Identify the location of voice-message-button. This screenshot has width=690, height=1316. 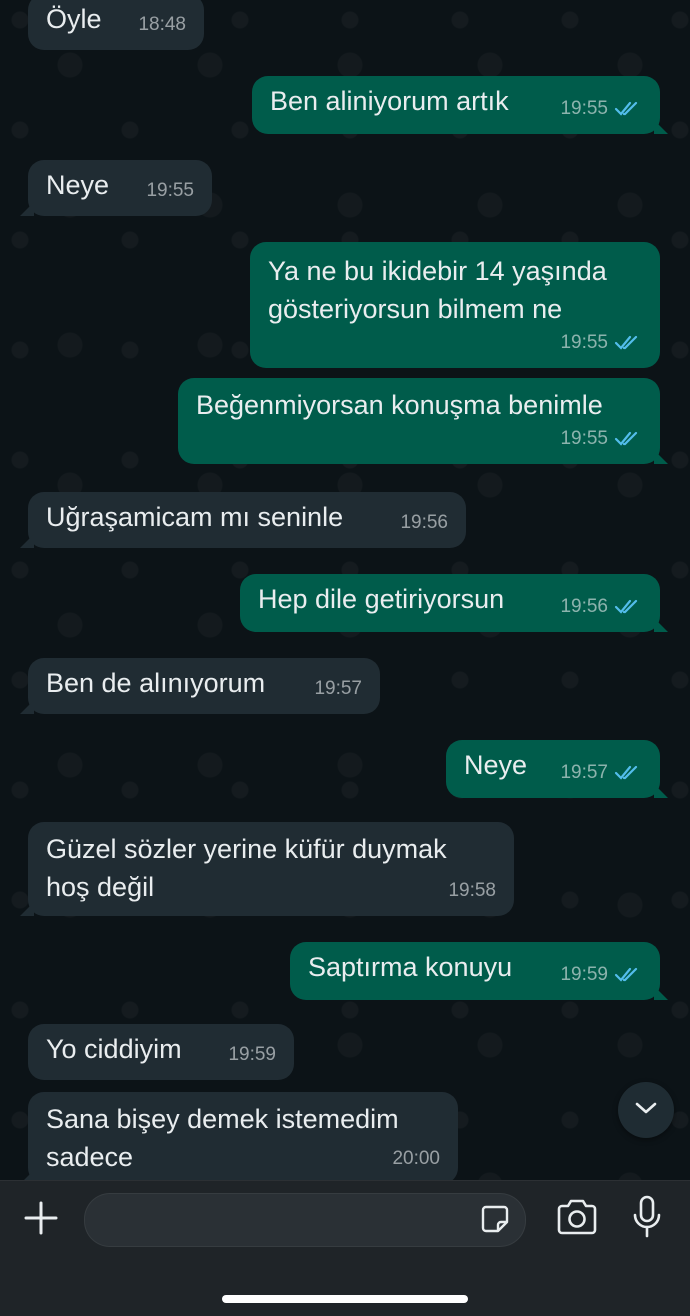
(647, 1219).